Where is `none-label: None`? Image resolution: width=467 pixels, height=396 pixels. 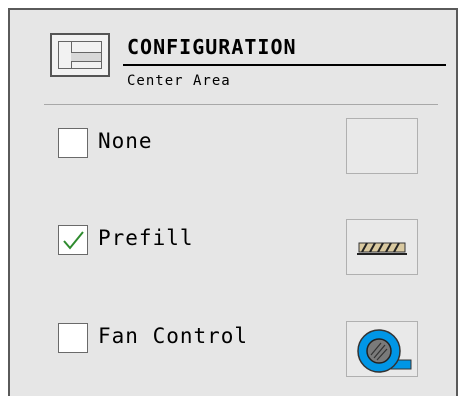 none-label: None is located at coordinates (125, 141).